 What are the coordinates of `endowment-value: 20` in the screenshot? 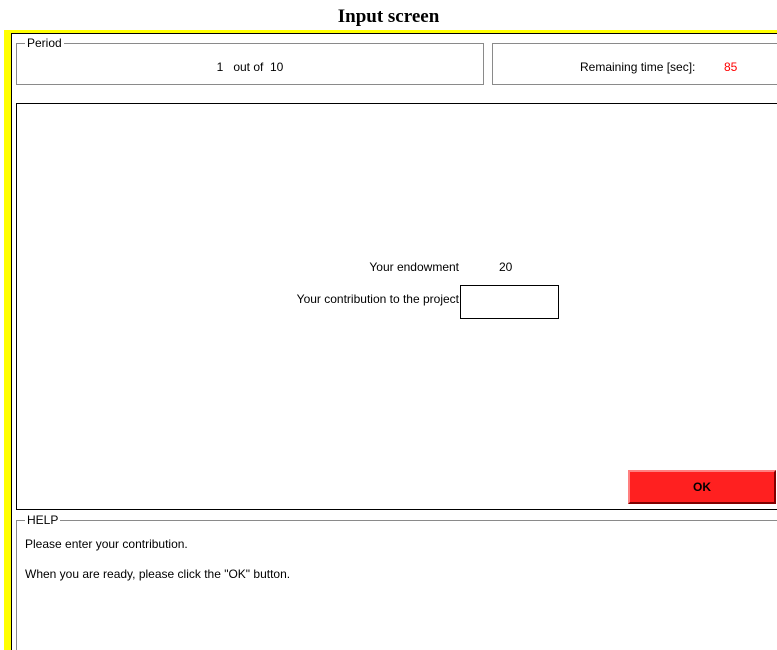 It's located at (506, 267).